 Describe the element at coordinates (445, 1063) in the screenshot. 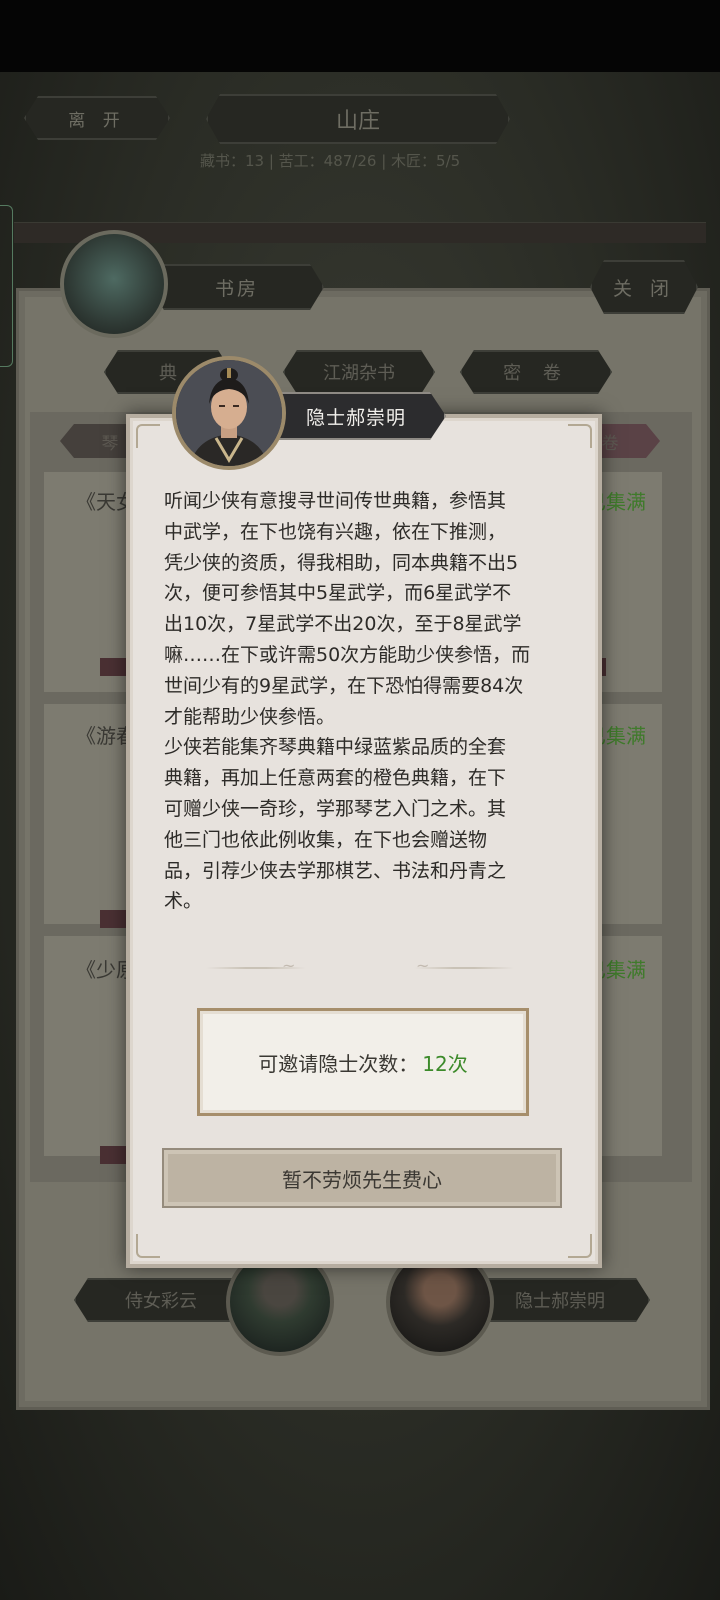

I see `invite-count-value: 12次` at that location.